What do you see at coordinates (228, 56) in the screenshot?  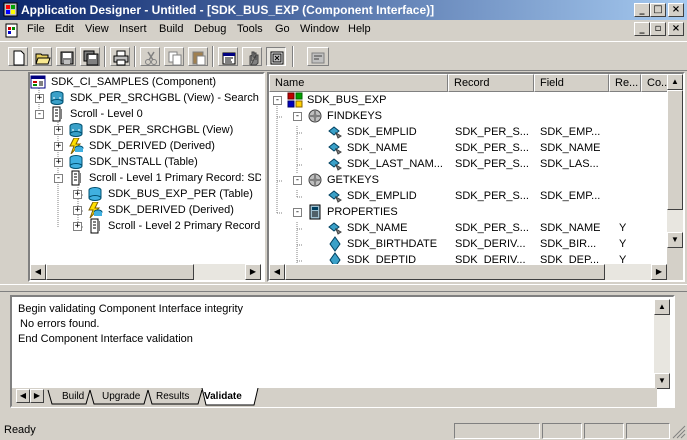 I see `properties-button` at bounding box center [228, 56].